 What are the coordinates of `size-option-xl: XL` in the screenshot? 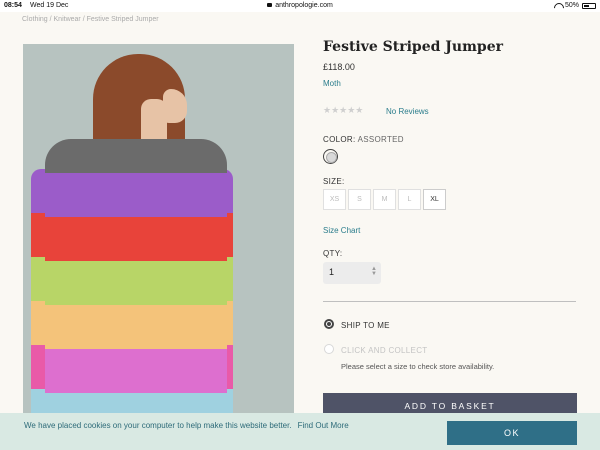 It's located at (434, 199).